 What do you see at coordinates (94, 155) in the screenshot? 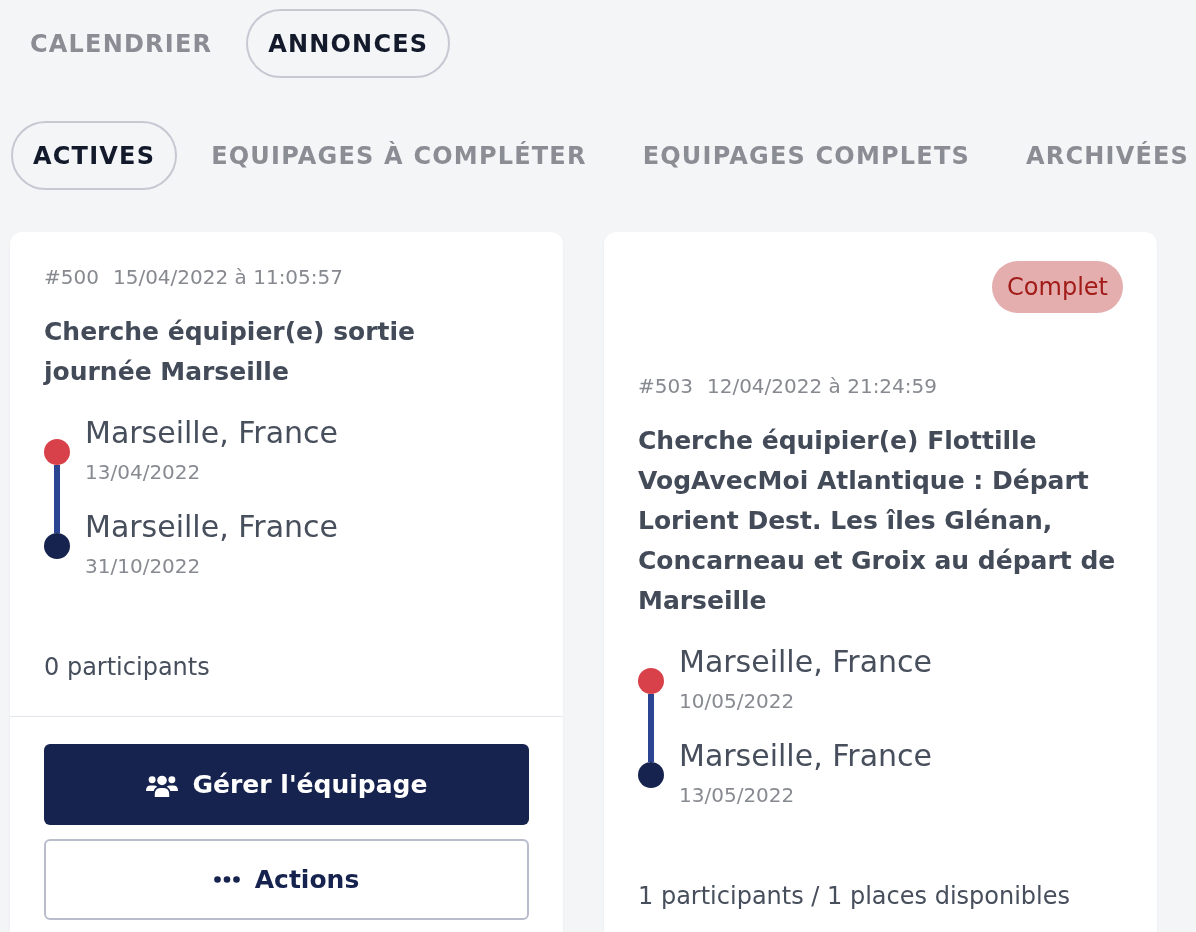
I see `filter-tab: ACTIVES` at bounding box center [94, 155].